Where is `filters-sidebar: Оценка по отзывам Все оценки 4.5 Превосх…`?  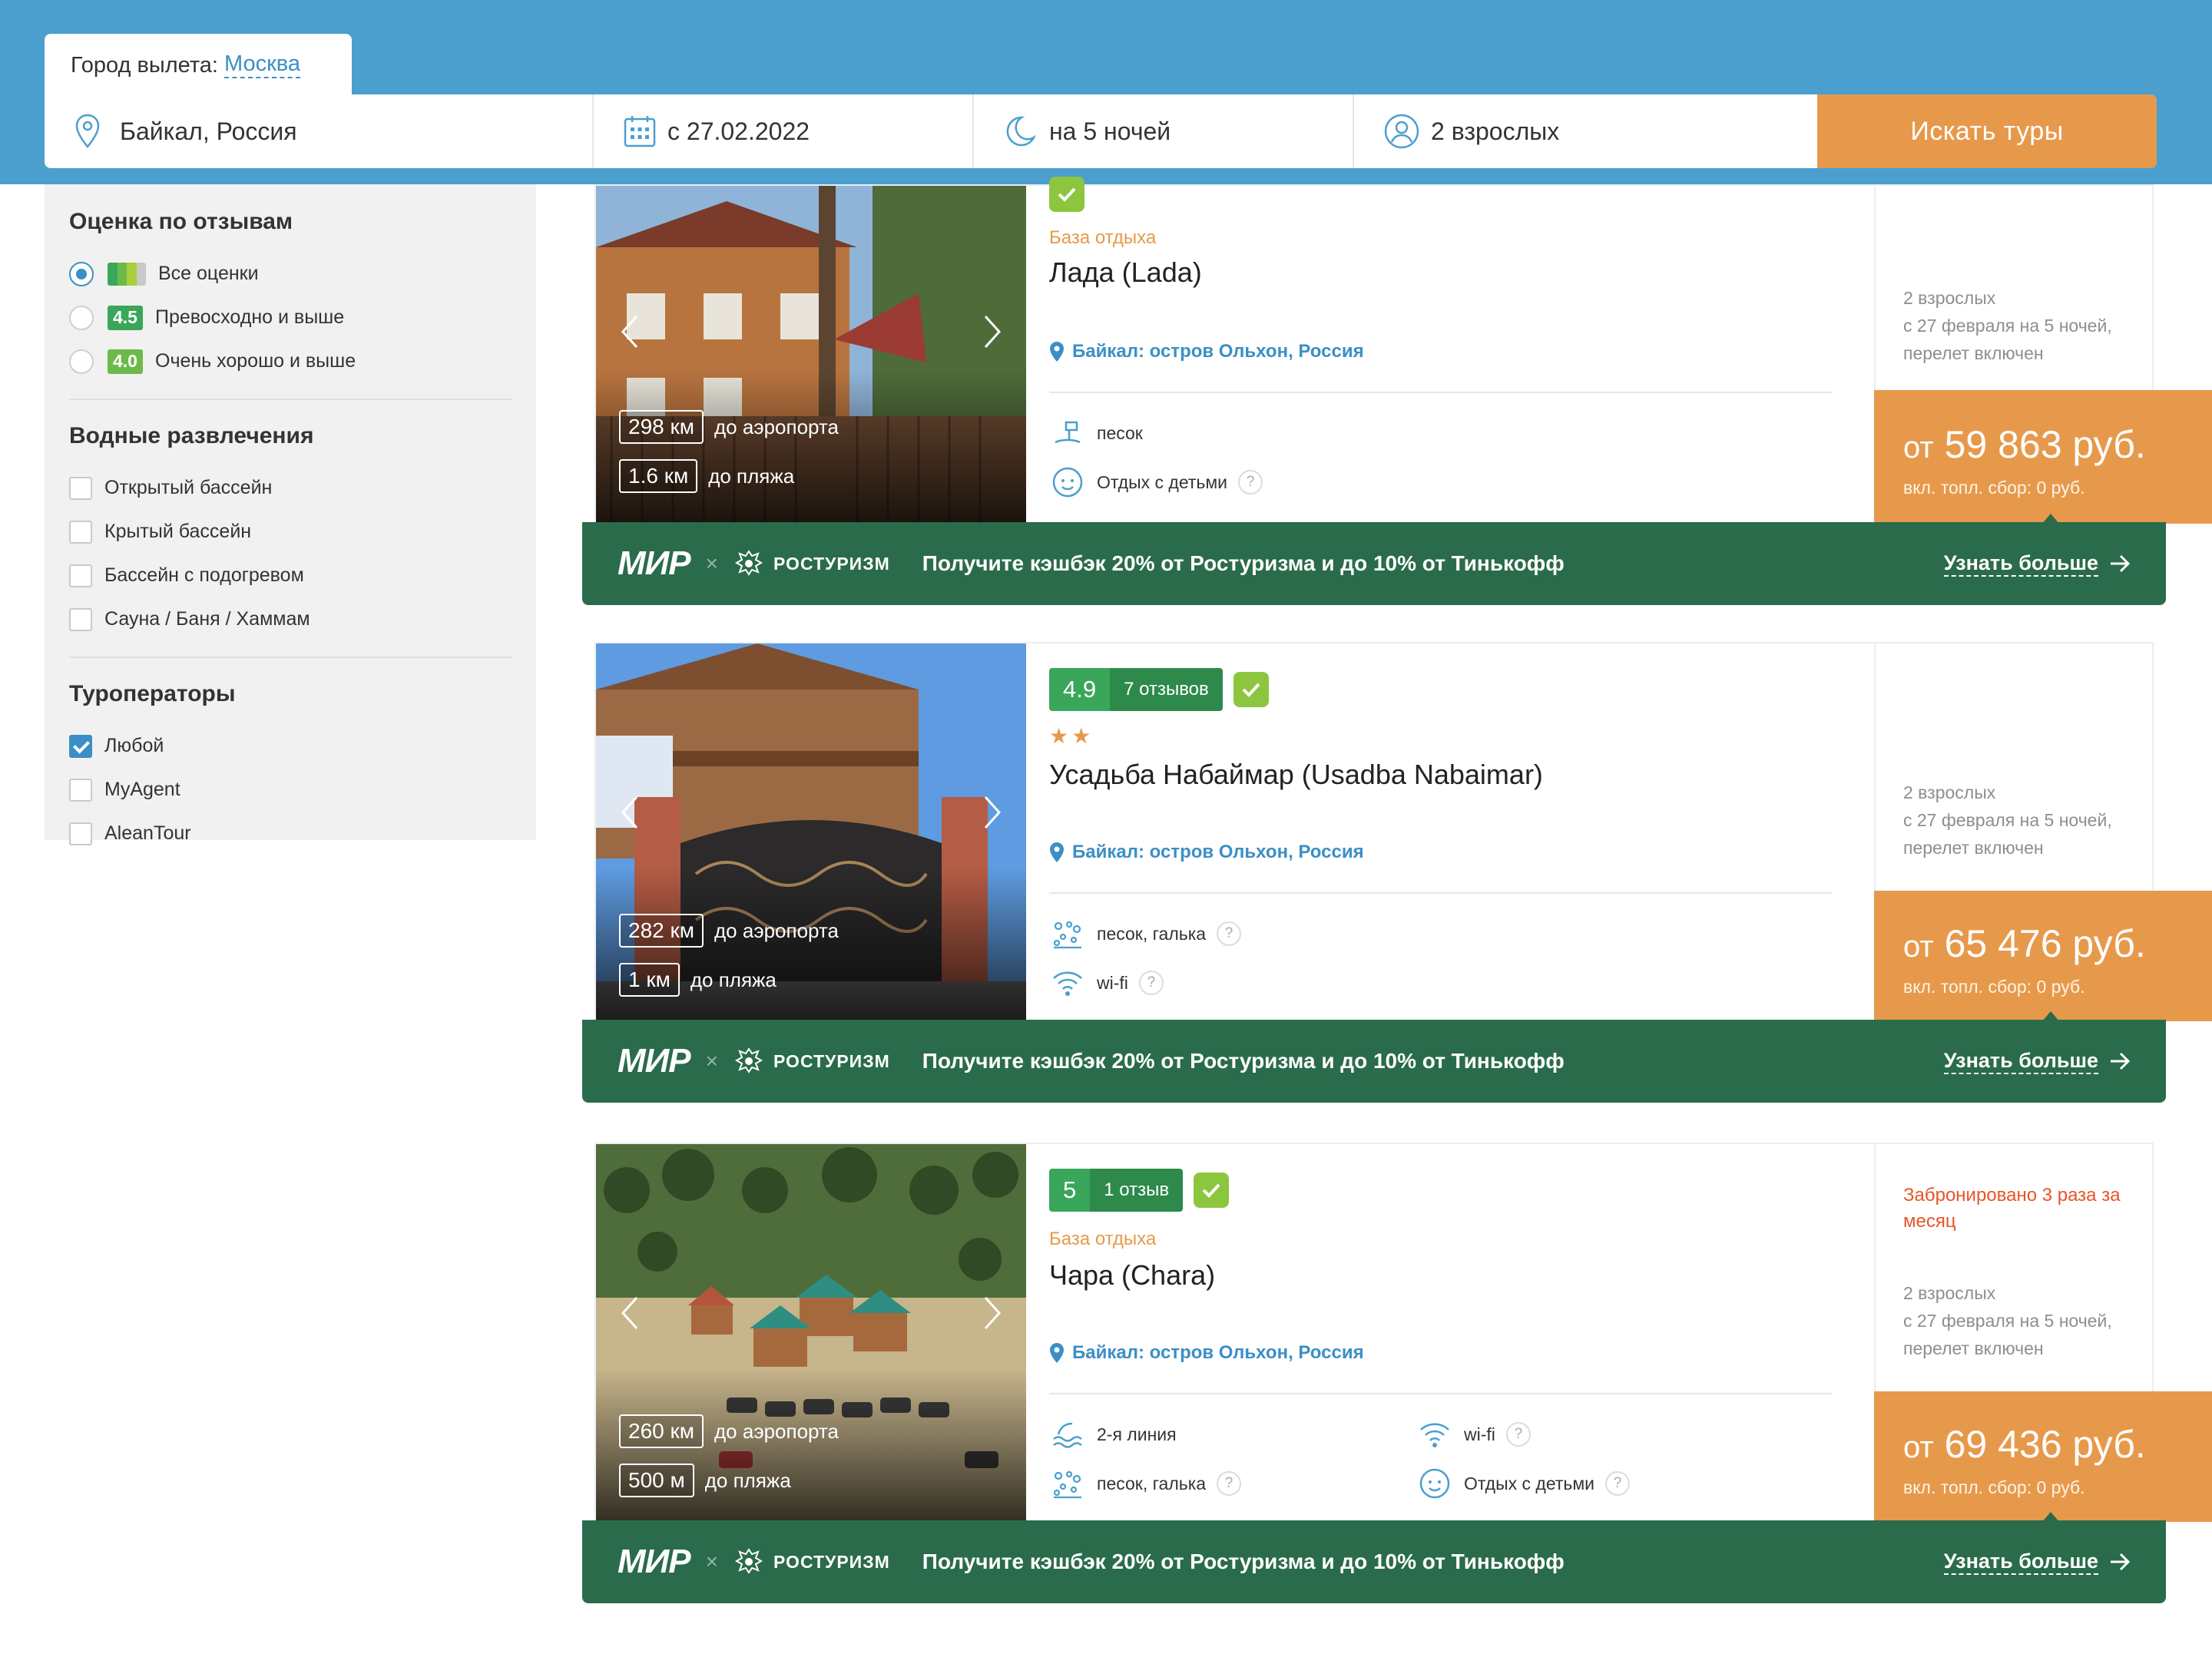 filters-sidebar: Оценка по отзывам Все оценки 4.5 Превосх… is located at coordinates (290, 515).